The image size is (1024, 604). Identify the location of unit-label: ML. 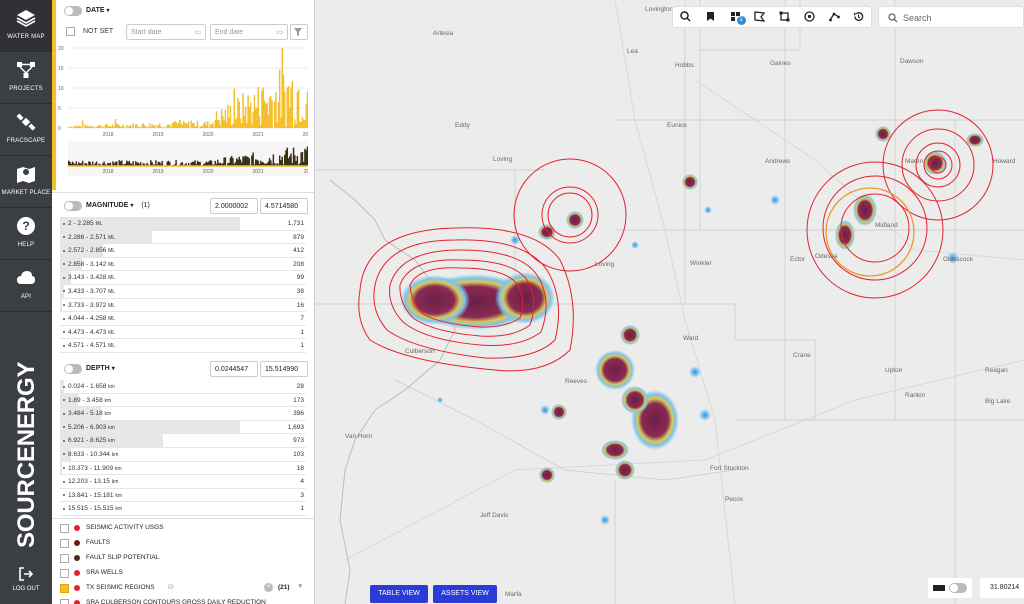
(112, 251).